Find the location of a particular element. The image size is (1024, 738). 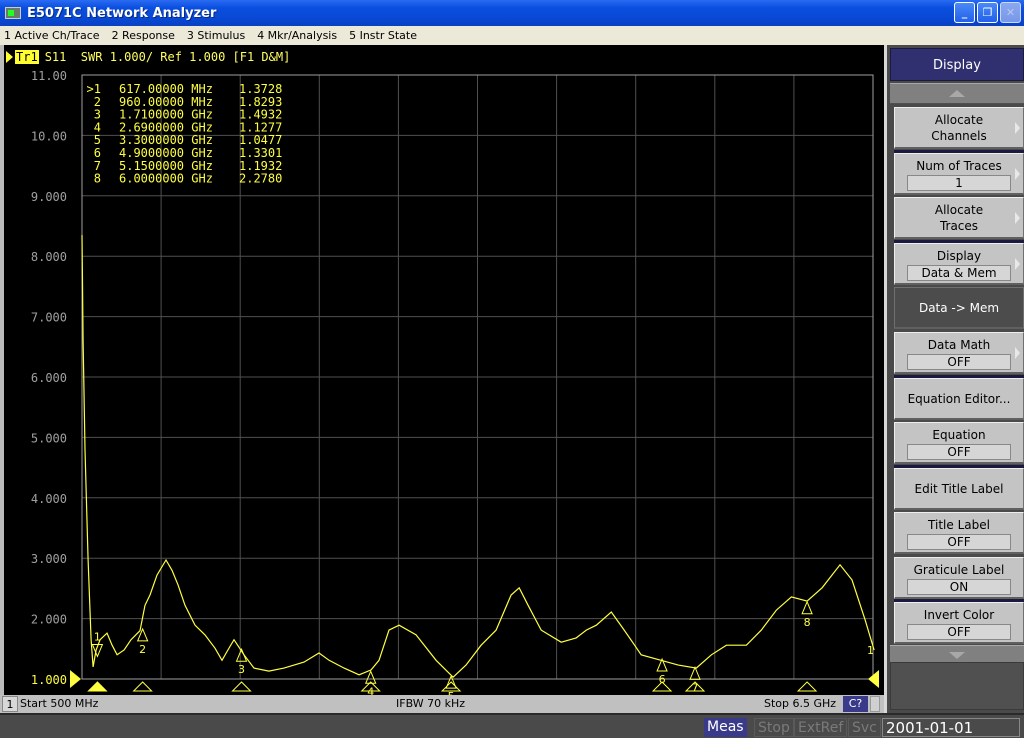

softkey-value: 1 is located at coordinates (959, 183).